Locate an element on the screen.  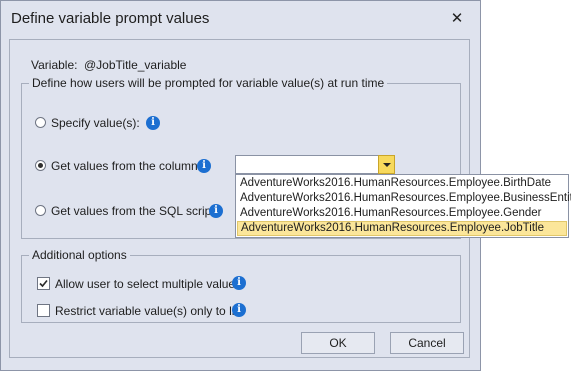
additional-options-legend: Additional options is located at coordinates (79, 255).